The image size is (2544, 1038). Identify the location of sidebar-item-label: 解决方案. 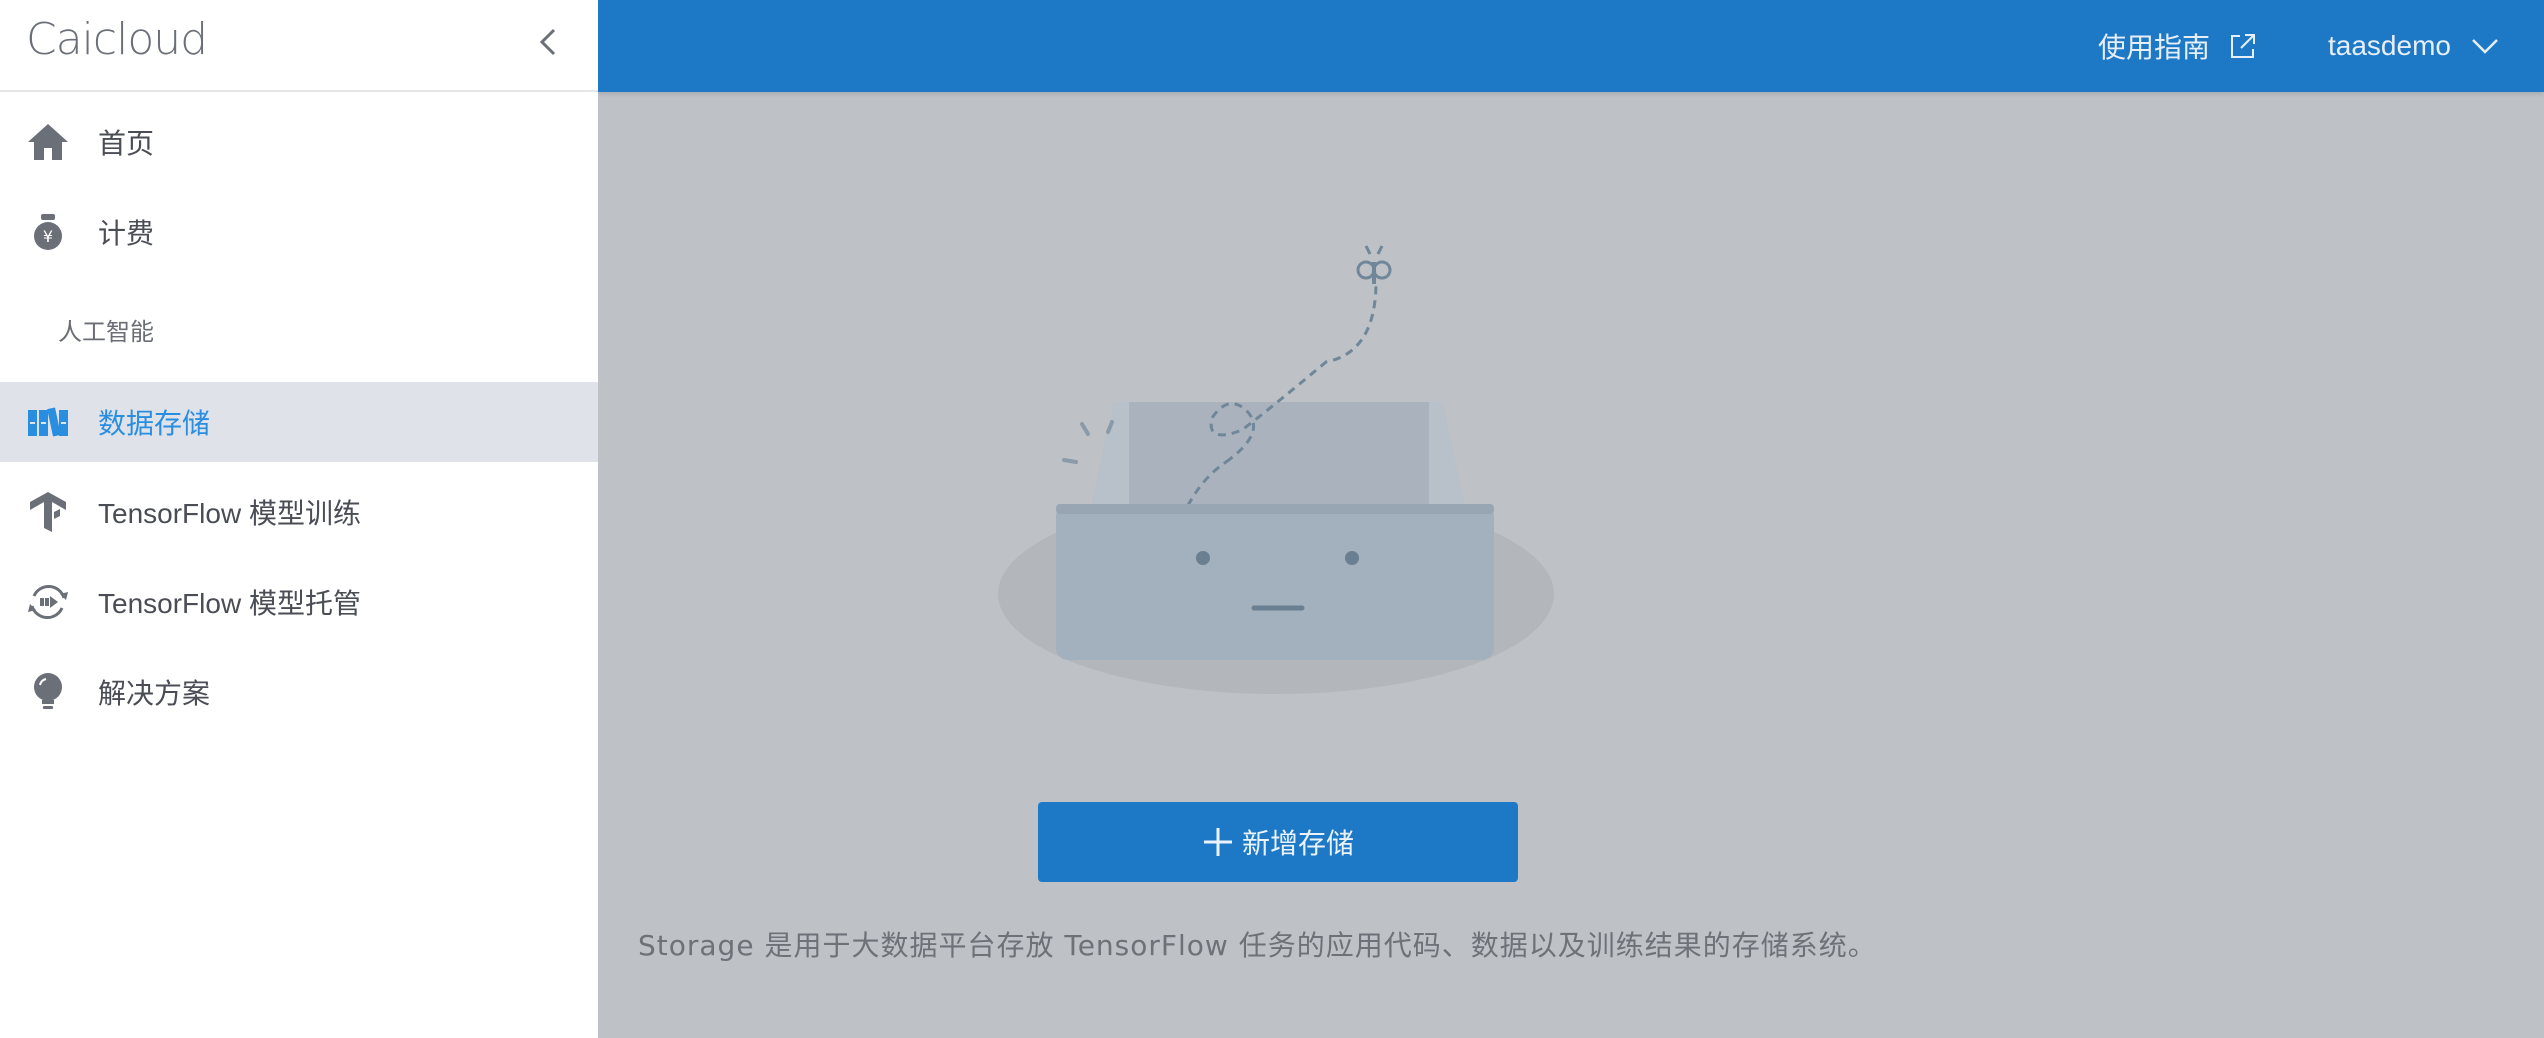
(154, 693).